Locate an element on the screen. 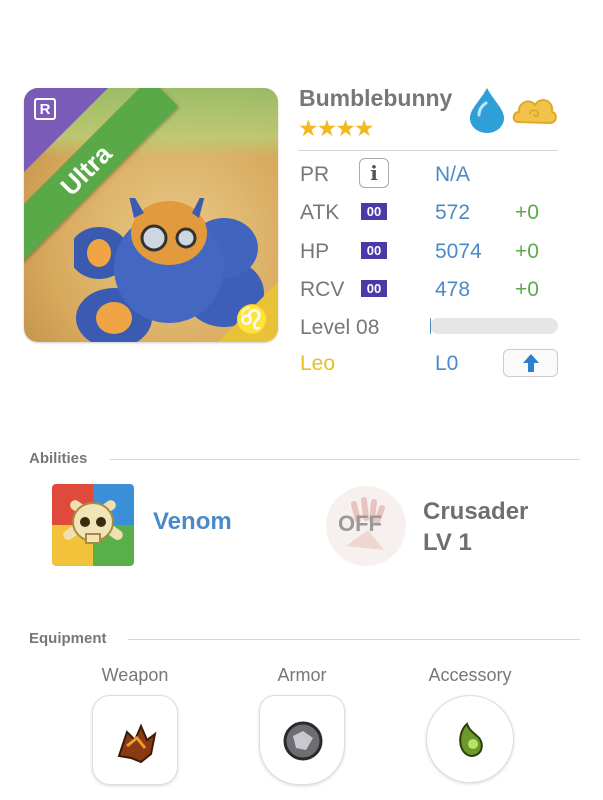  rcv-bonus: +0 is located at coordinates (527, 289).